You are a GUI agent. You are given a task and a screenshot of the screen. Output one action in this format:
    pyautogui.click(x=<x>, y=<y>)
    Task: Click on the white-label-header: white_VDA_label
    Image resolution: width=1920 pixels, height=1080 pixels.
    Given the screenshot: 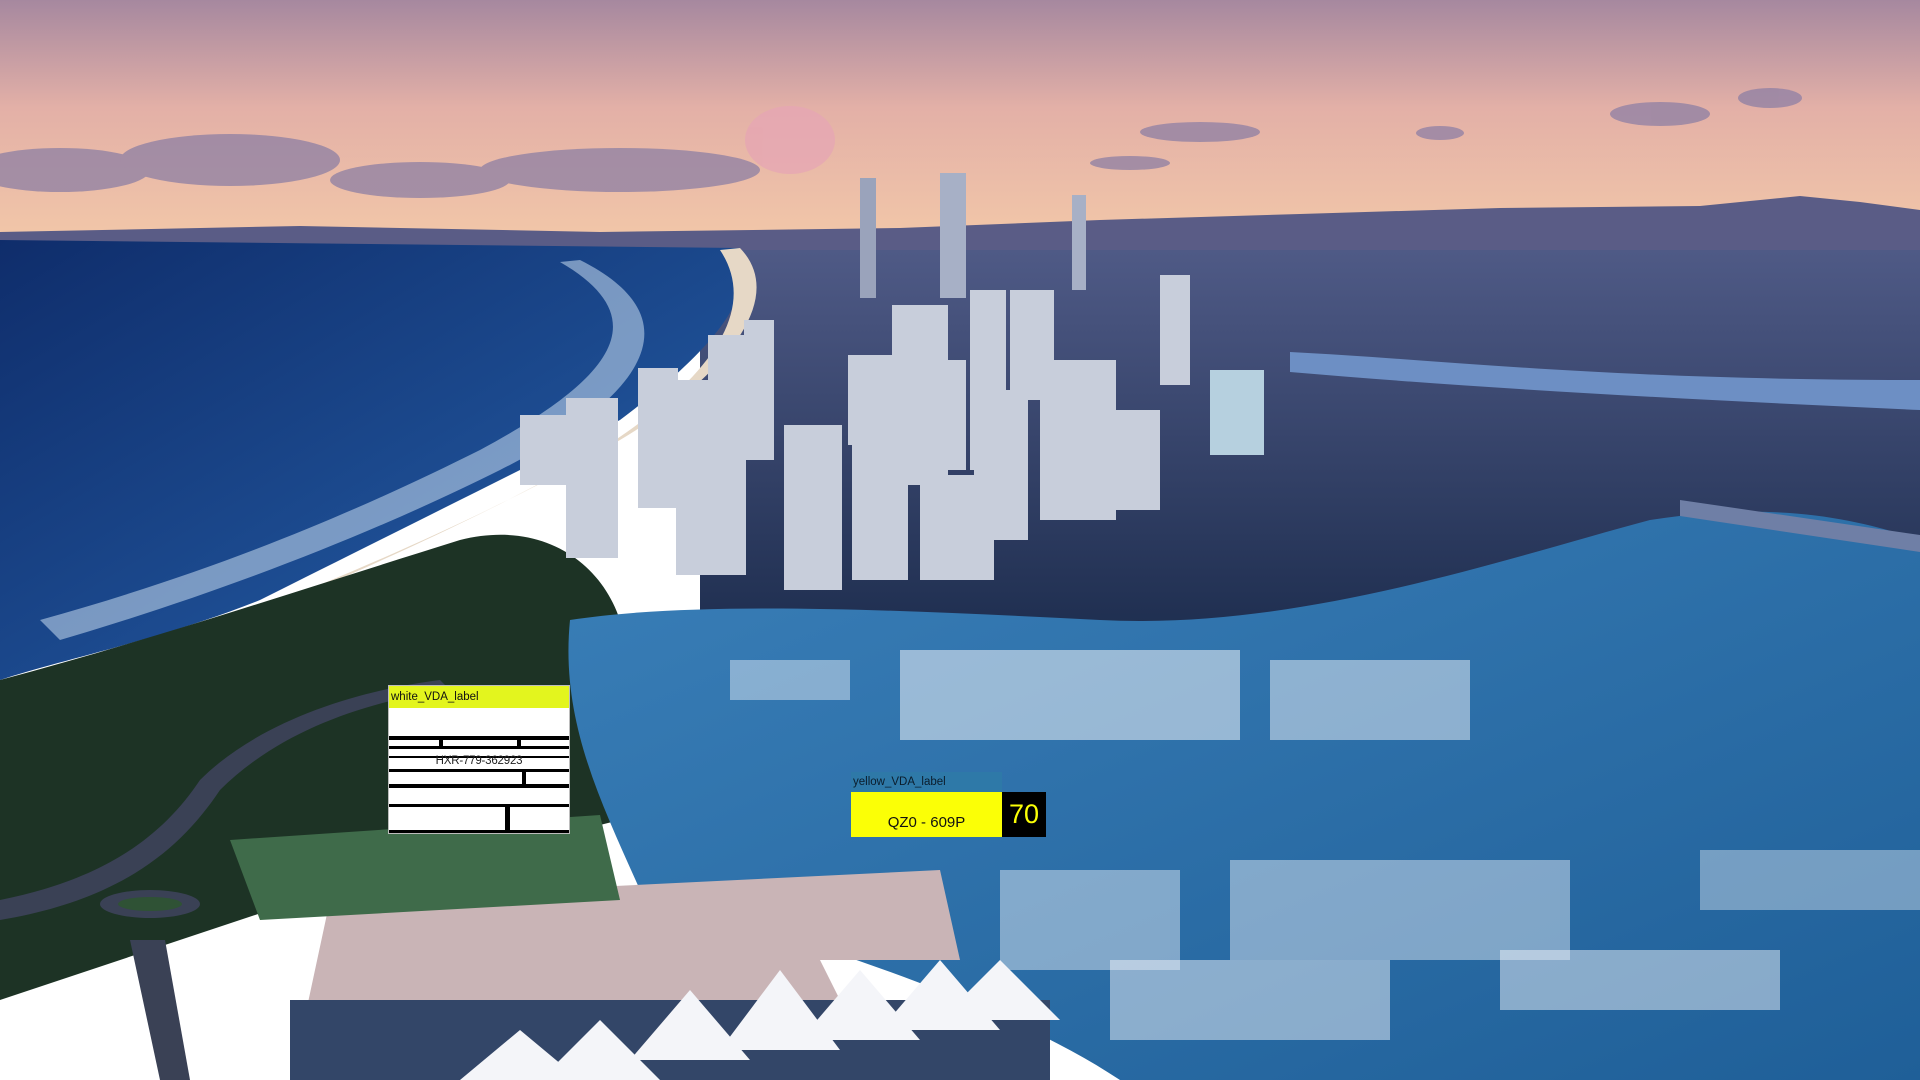 What is the action you would take?
    pyautogui.click(x=479, y=697)
    